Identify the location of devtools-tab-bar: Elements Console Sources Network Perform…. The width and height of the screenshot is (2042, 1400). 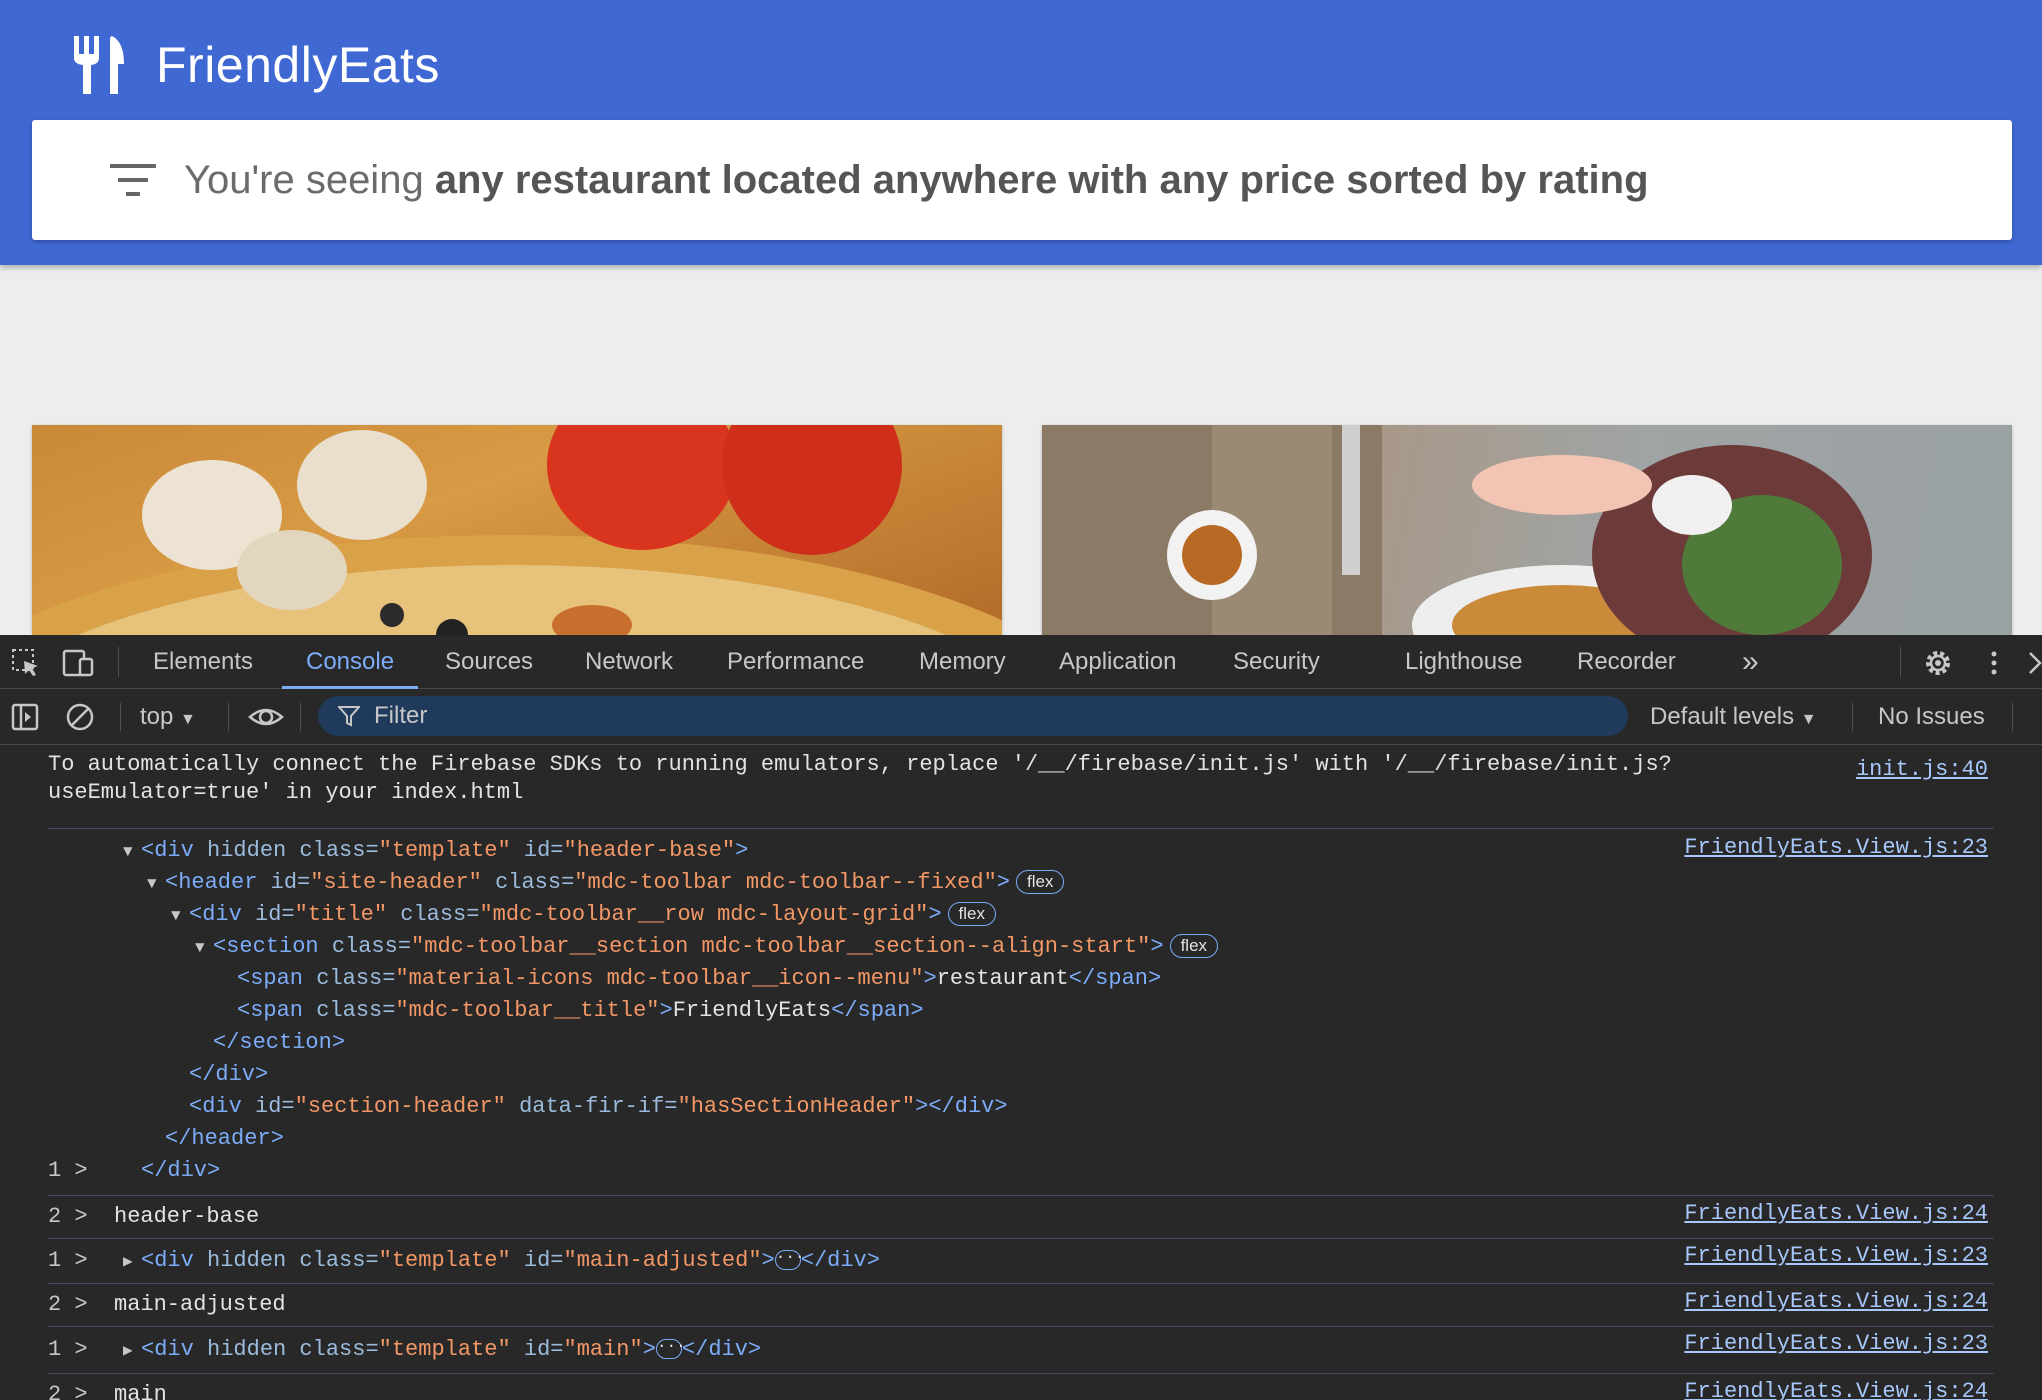
(1021, 662).